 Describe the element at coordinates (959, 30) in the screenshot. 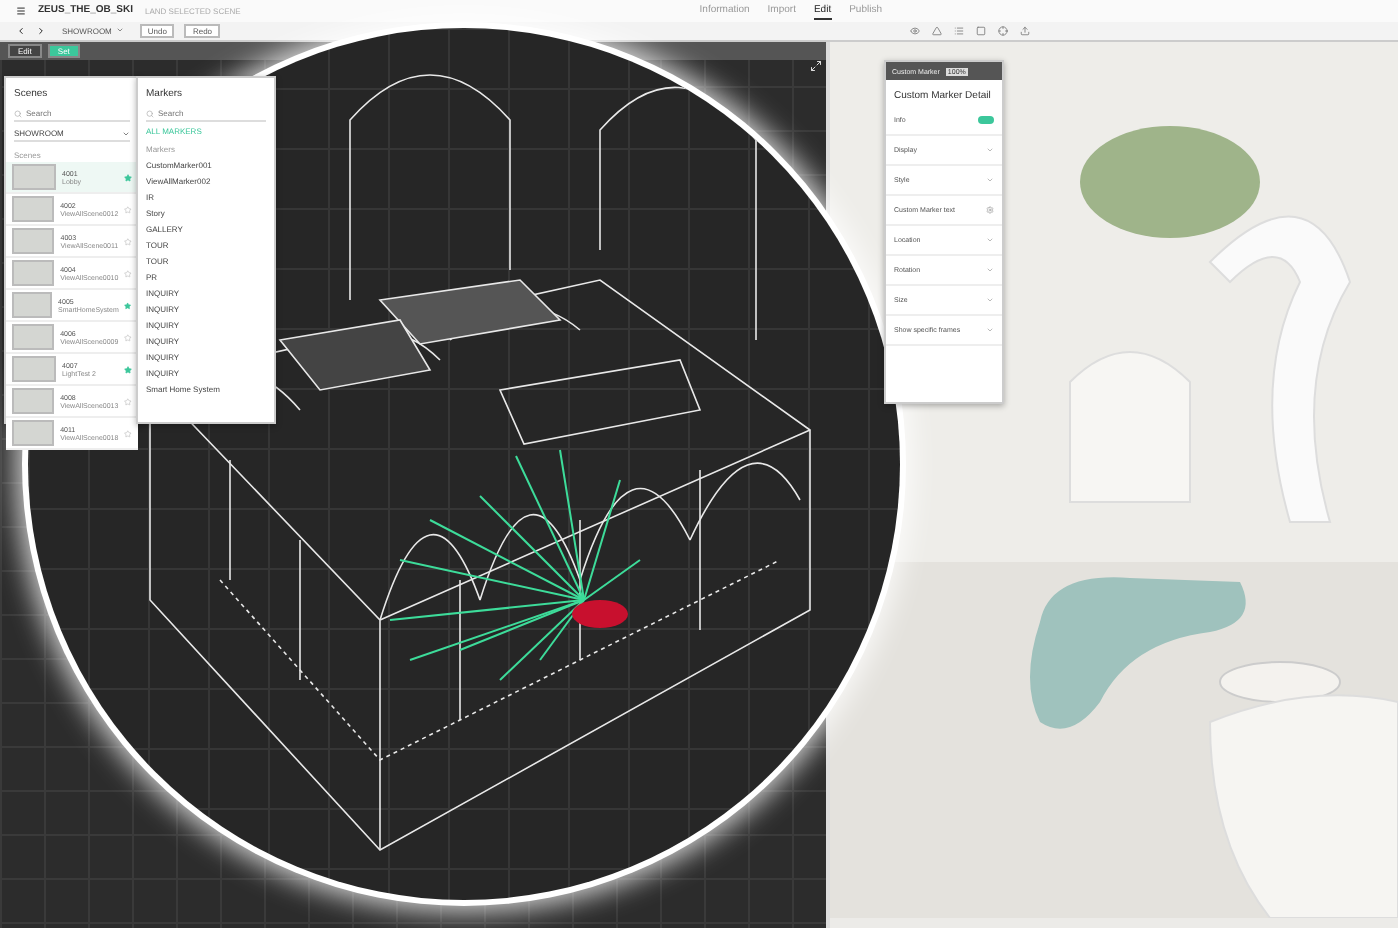

I see `list-icon` at that location.